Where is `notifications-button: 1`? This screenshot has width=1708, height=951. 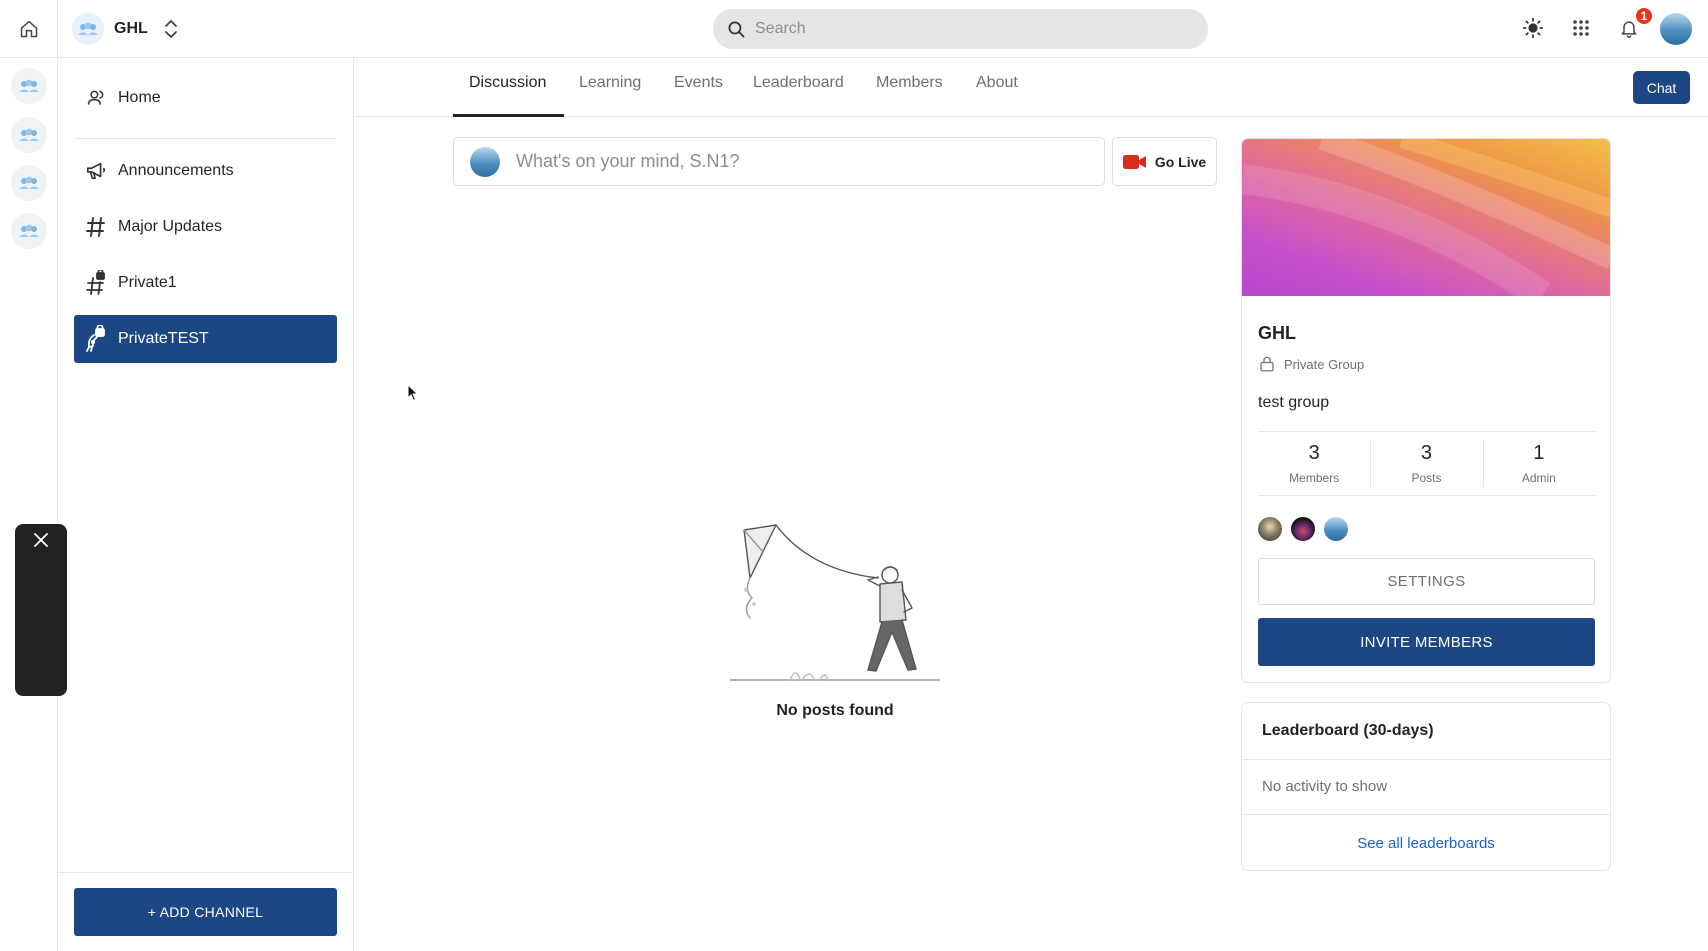 notifications-button: 1 is located at coordinates (1634, 24).